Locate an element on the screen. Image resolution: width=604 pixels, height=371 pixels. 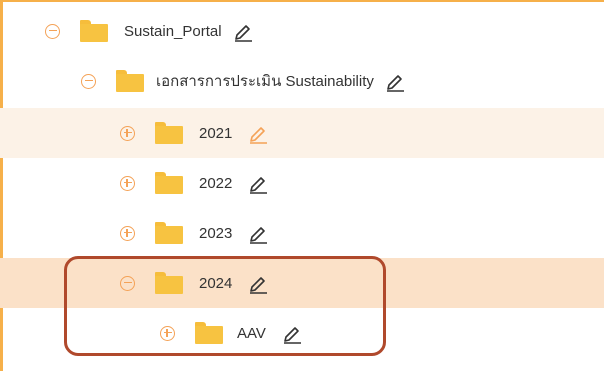
tree-node-2023: 2023 is located at coordinates (302, 233).